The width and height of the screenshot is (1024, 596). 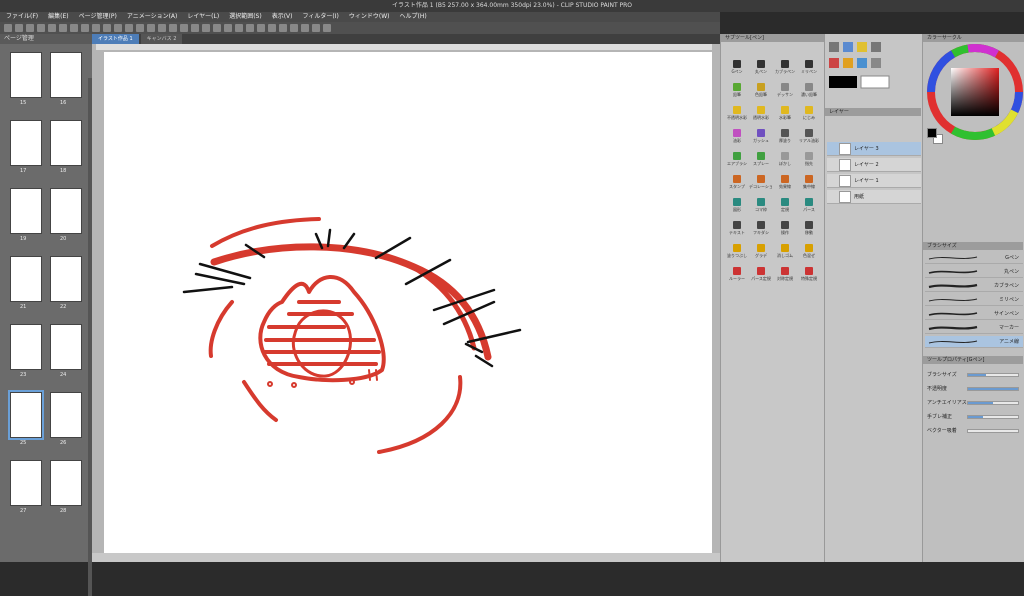 What do you see at coordinates (785, 138) in the screenshot?
I see `subtool-item: 厚塗り` at bounding box center [785, 138].